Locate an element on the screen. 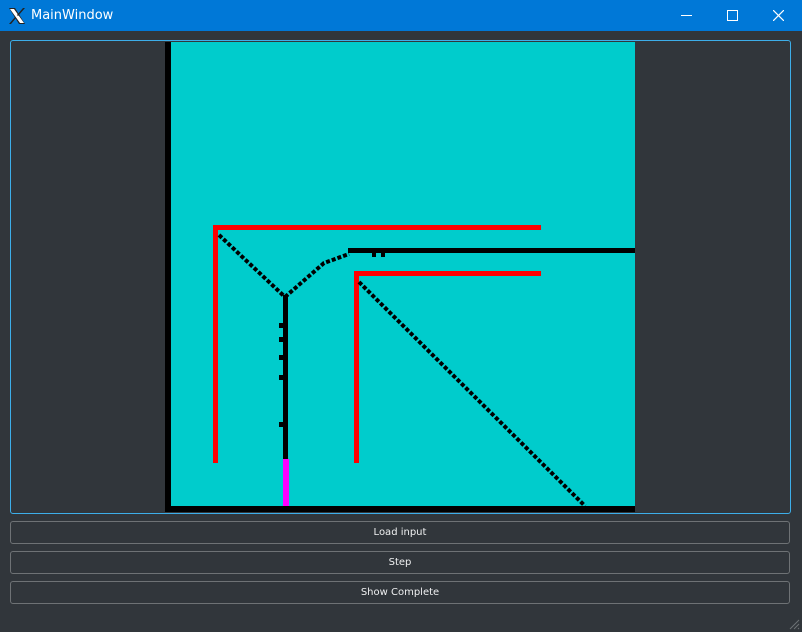  title-bar: MainWindow is located at coordinates (401, 15).